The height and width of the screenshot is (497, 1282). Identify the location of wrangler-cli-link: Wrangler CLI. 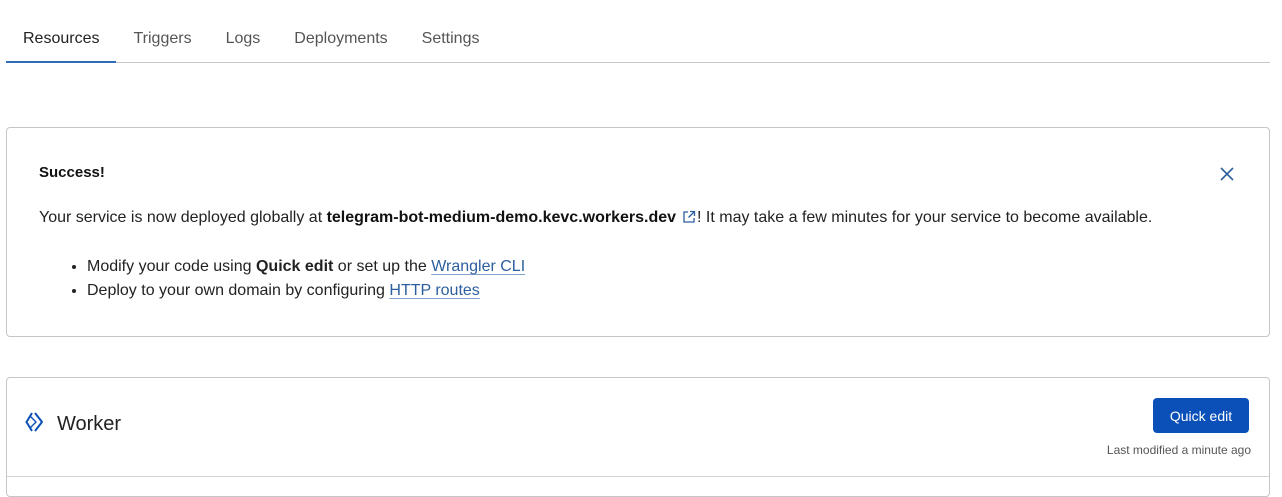
(478, 266).